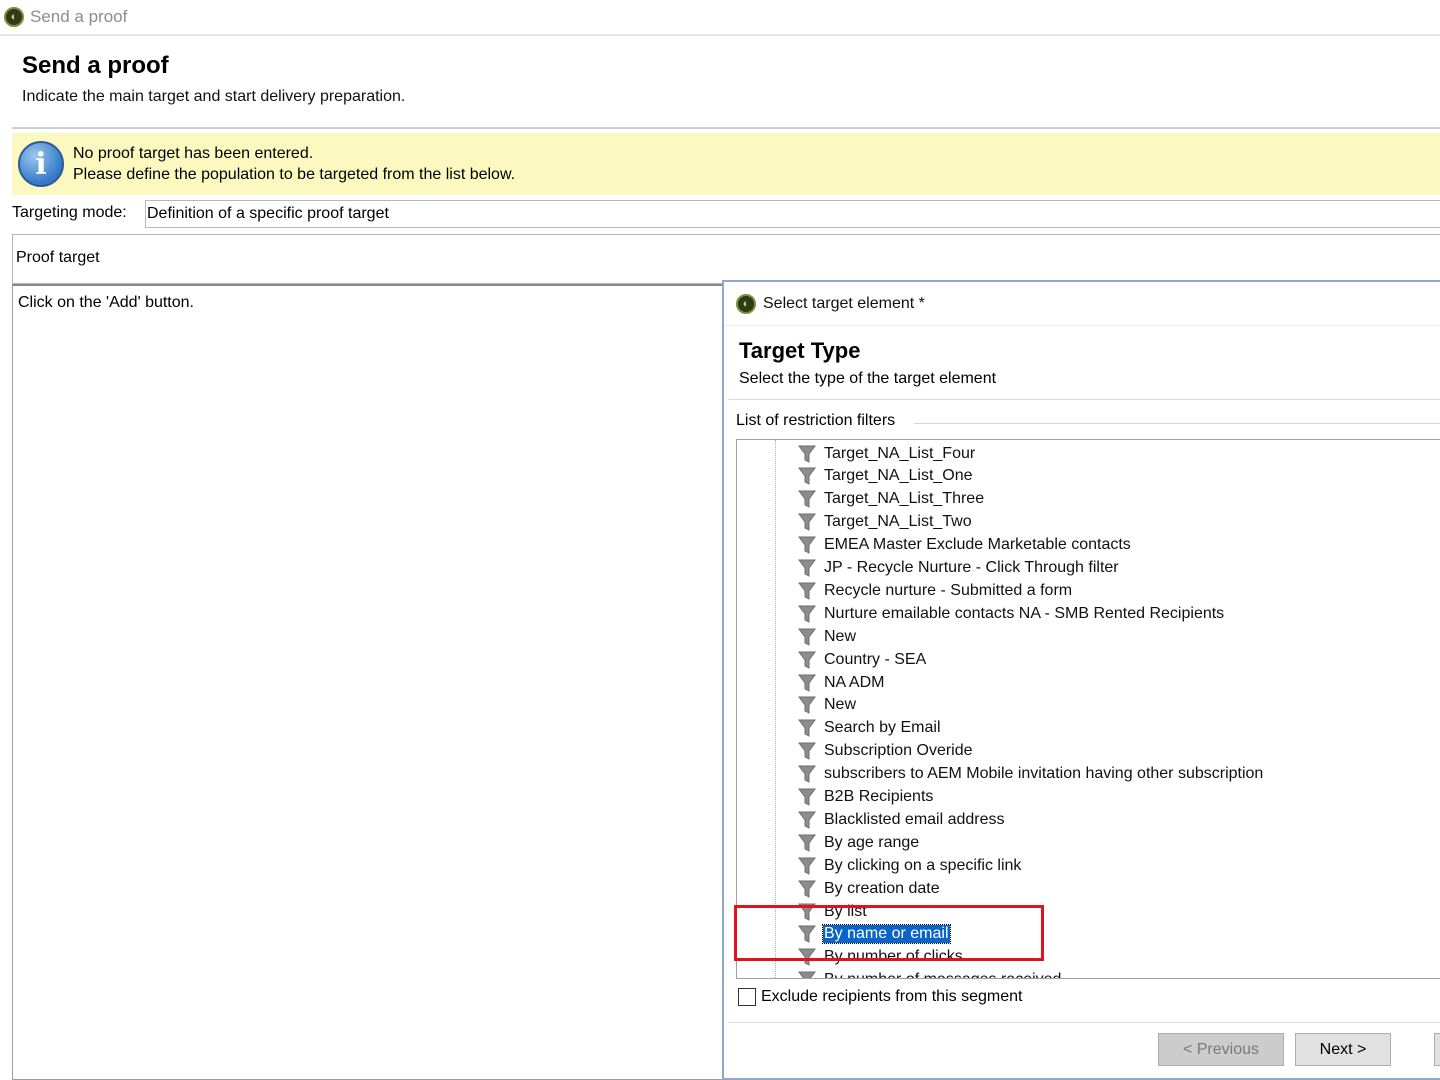 The height and width of the screenshot is (1080, 1440). I want to click on exclude-row: Exclude recipients from this segment, so click(880, 997).